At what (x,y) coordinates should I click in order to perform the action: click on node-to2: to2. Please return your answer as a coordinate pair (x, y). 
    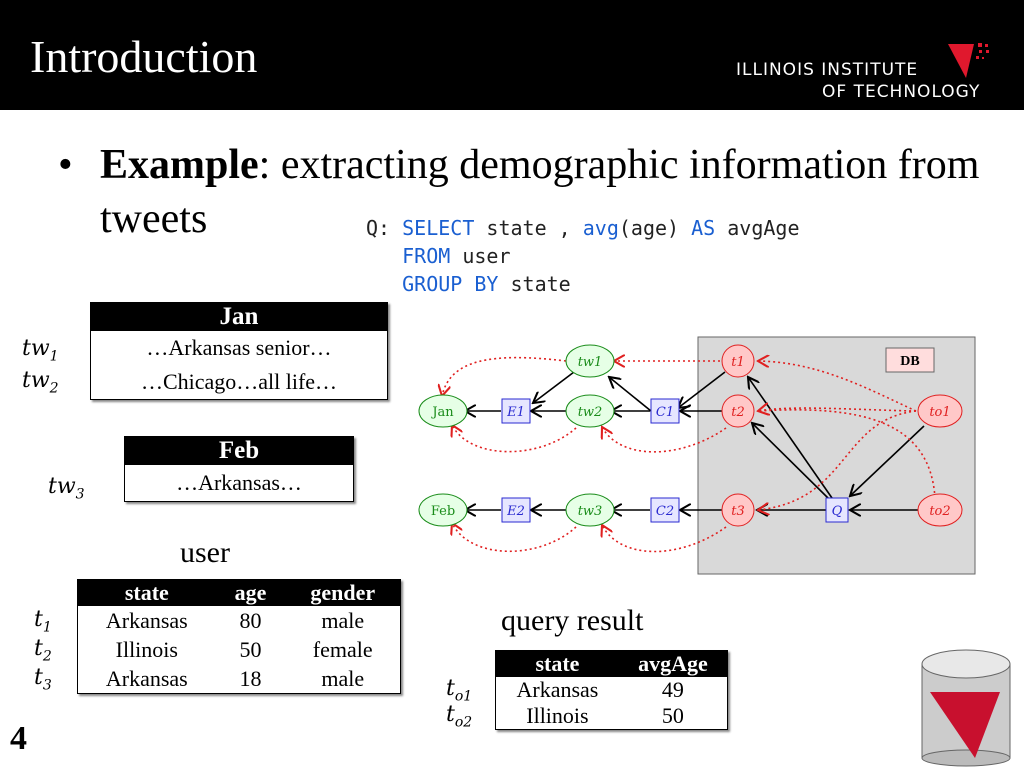
    Looking at the image, I should click on (940, 510).